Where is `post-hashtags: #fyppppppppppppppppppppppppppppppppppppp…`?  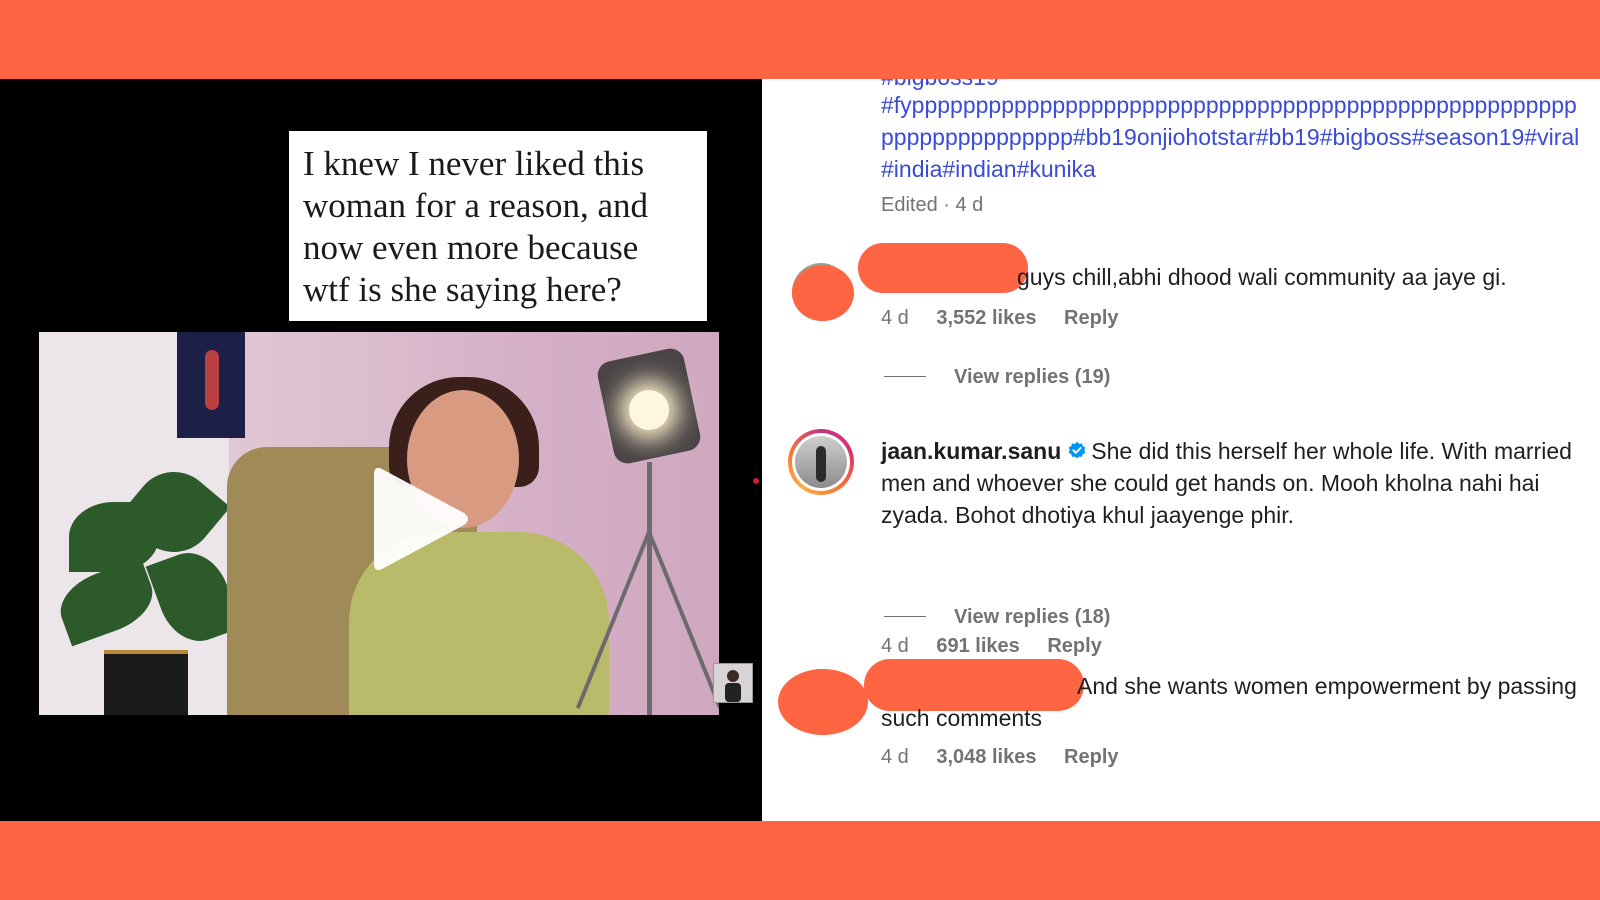
post-hashtags: #fyppppppppppppppppppppppppppppppppppppp… is located at coordinates (1231, 137).